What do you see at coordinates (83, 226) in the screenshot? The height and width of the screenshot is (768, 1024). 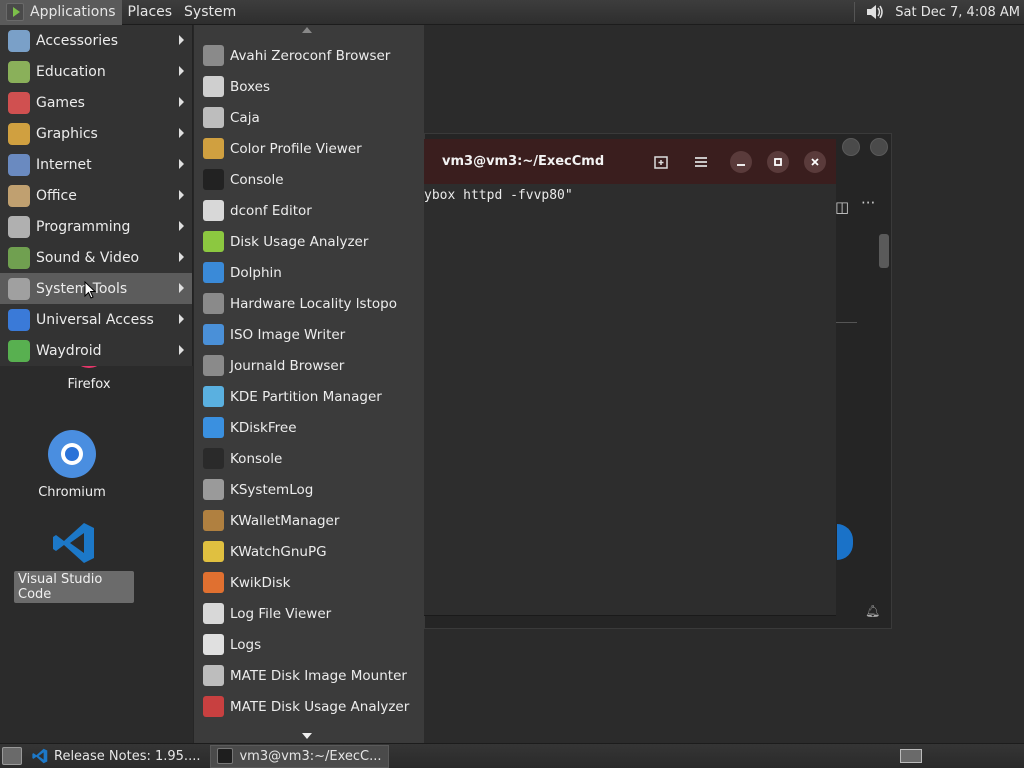 I see `category-label: Programming` at bounding box center [83, 226].